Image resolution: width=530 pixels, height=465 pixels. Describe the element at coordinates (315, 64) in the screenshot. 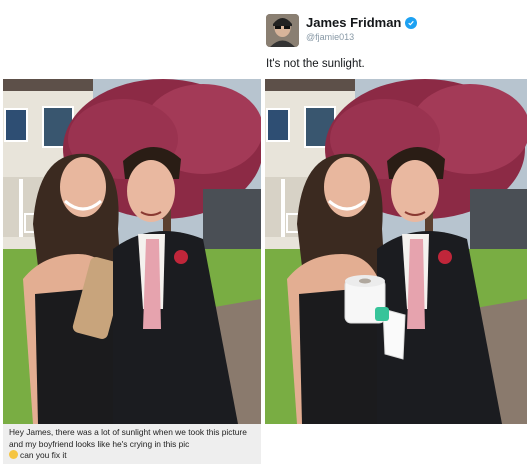

I see `tweet-text: It's not the sunlight.` at that location.